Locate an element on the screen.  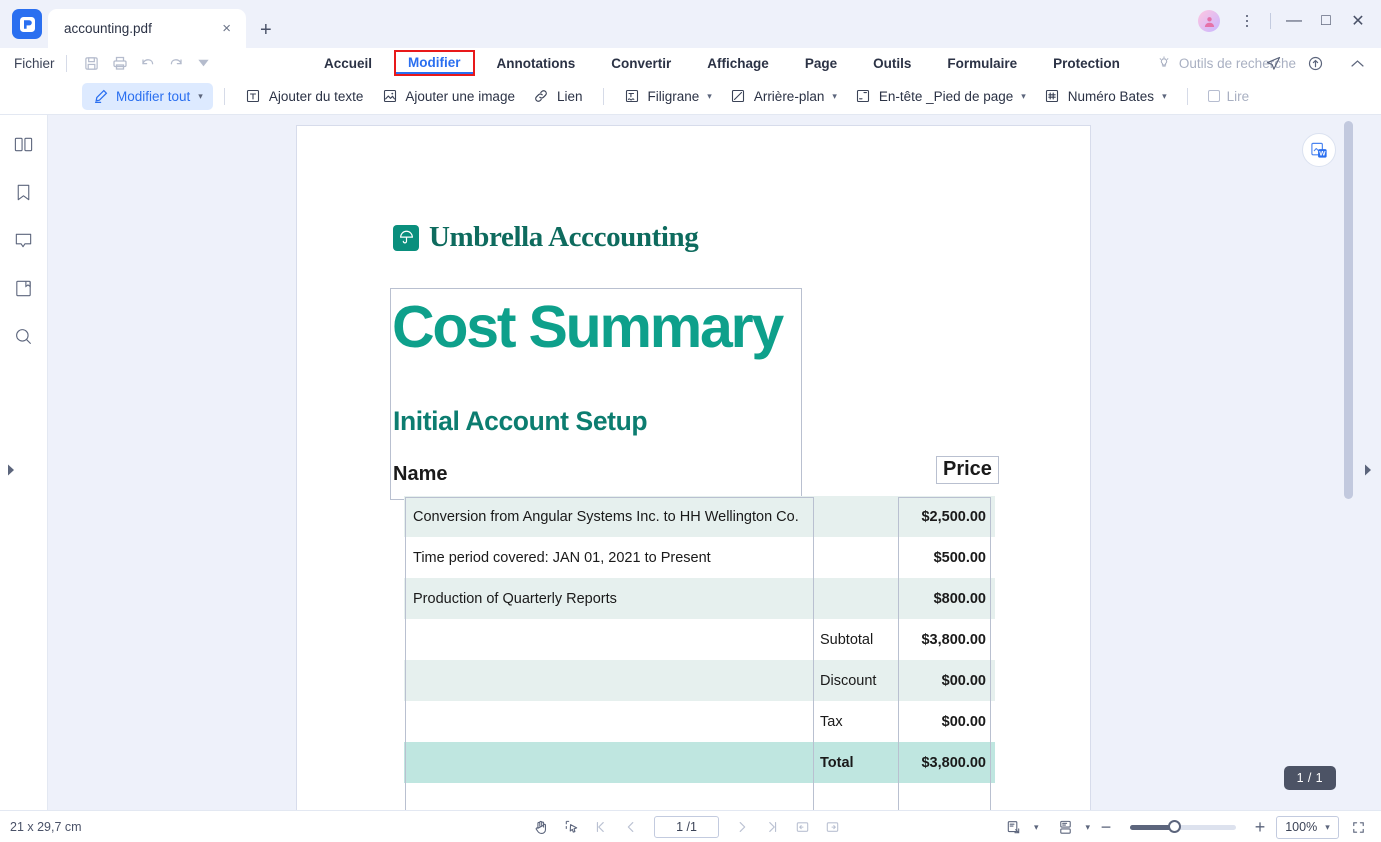
cell-price: $800.00 is located at coordinates (949, 598).